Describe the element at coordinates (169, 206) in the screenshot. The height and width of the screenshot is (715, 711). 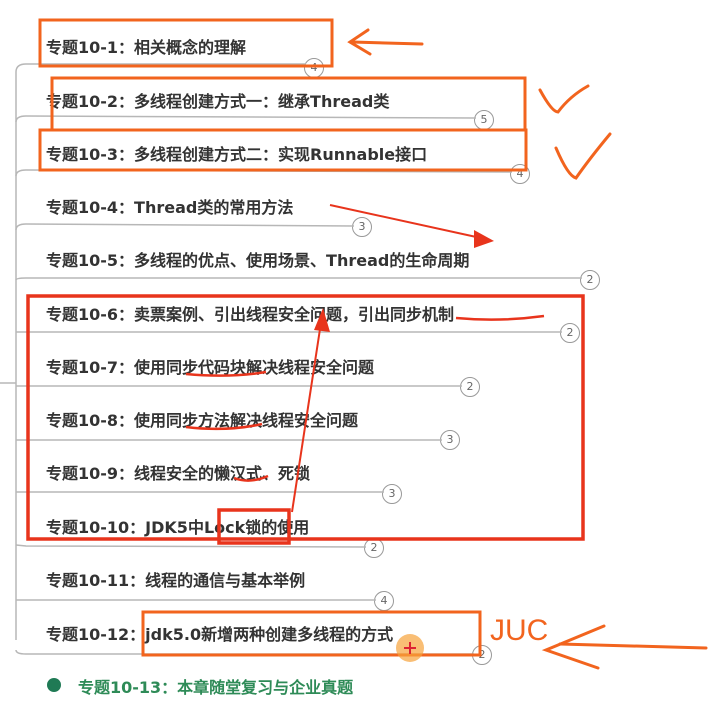
I see `topic-10-4: 专题10-4：Thread类的常用方法` at that location.